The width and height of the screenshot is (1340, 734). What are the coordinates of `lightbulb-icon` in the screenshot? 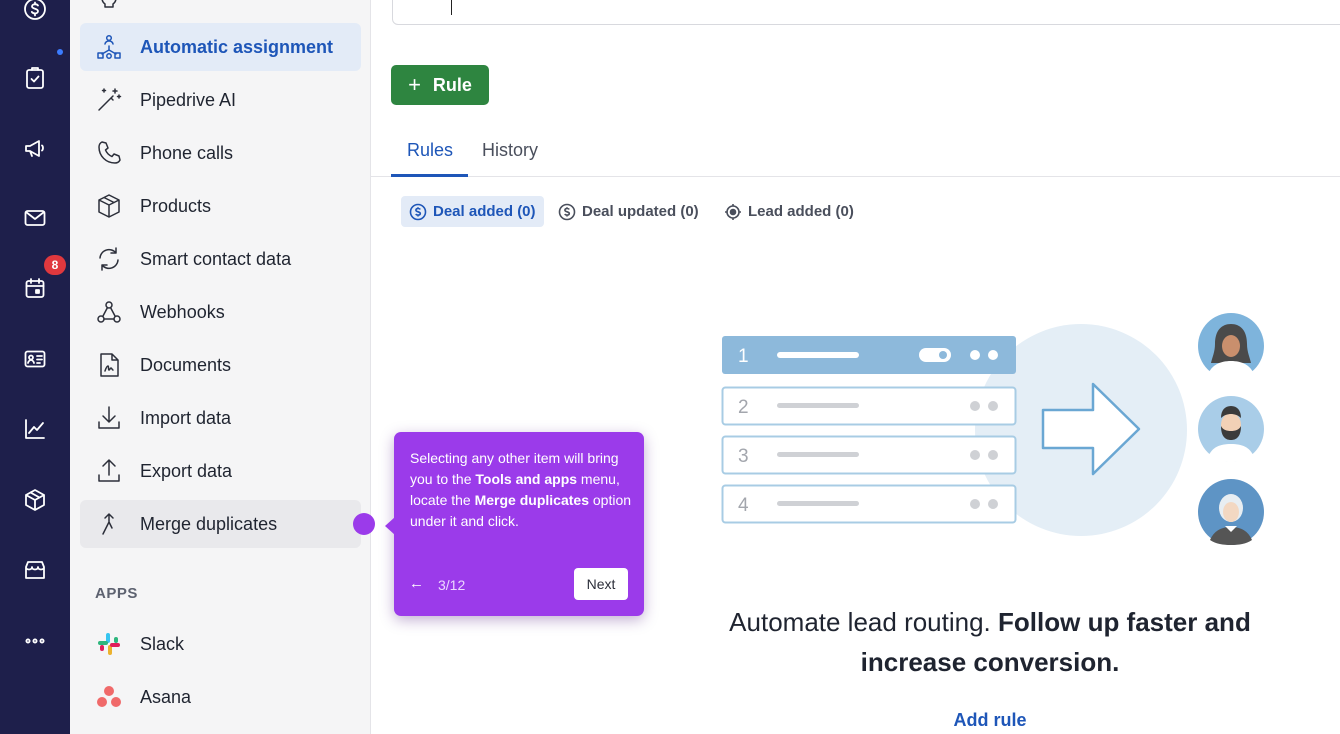 It's located at (109, 7).